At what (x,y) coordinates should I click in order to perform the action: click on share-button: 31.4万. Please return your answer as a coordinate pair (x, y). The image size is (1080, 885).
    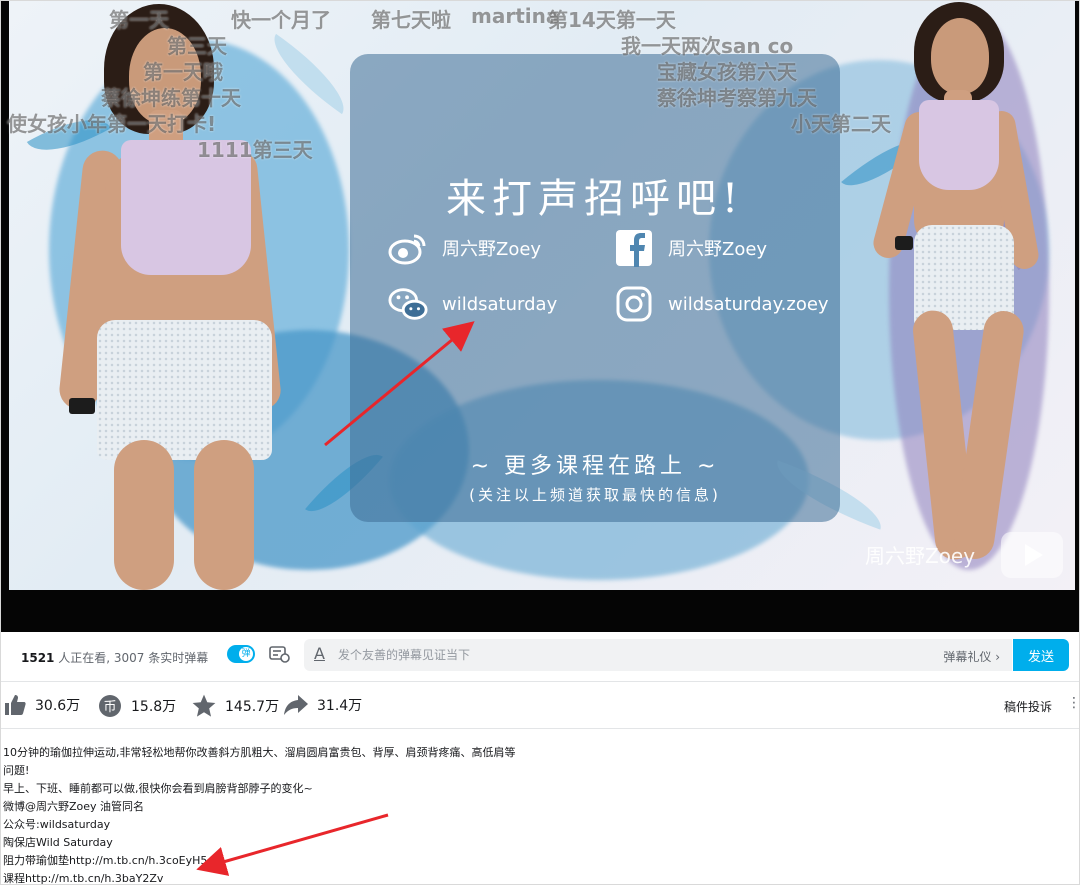
    Looking at the image, I should click on (322, 705).